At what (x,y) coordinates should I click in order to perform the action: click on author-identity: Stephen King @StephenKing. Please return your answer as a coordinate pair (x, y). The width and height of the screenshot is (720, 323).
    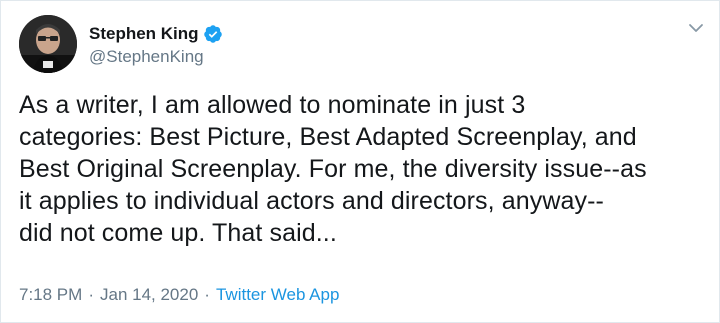
    Looking at the image, I should click on (156, 44).